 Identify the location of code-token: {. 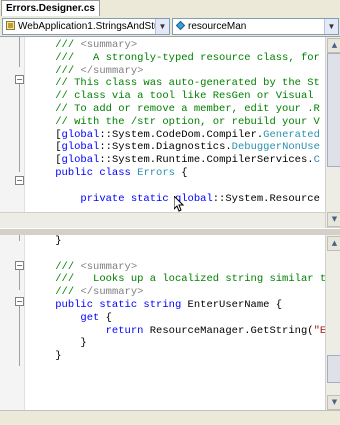
(181, 173).